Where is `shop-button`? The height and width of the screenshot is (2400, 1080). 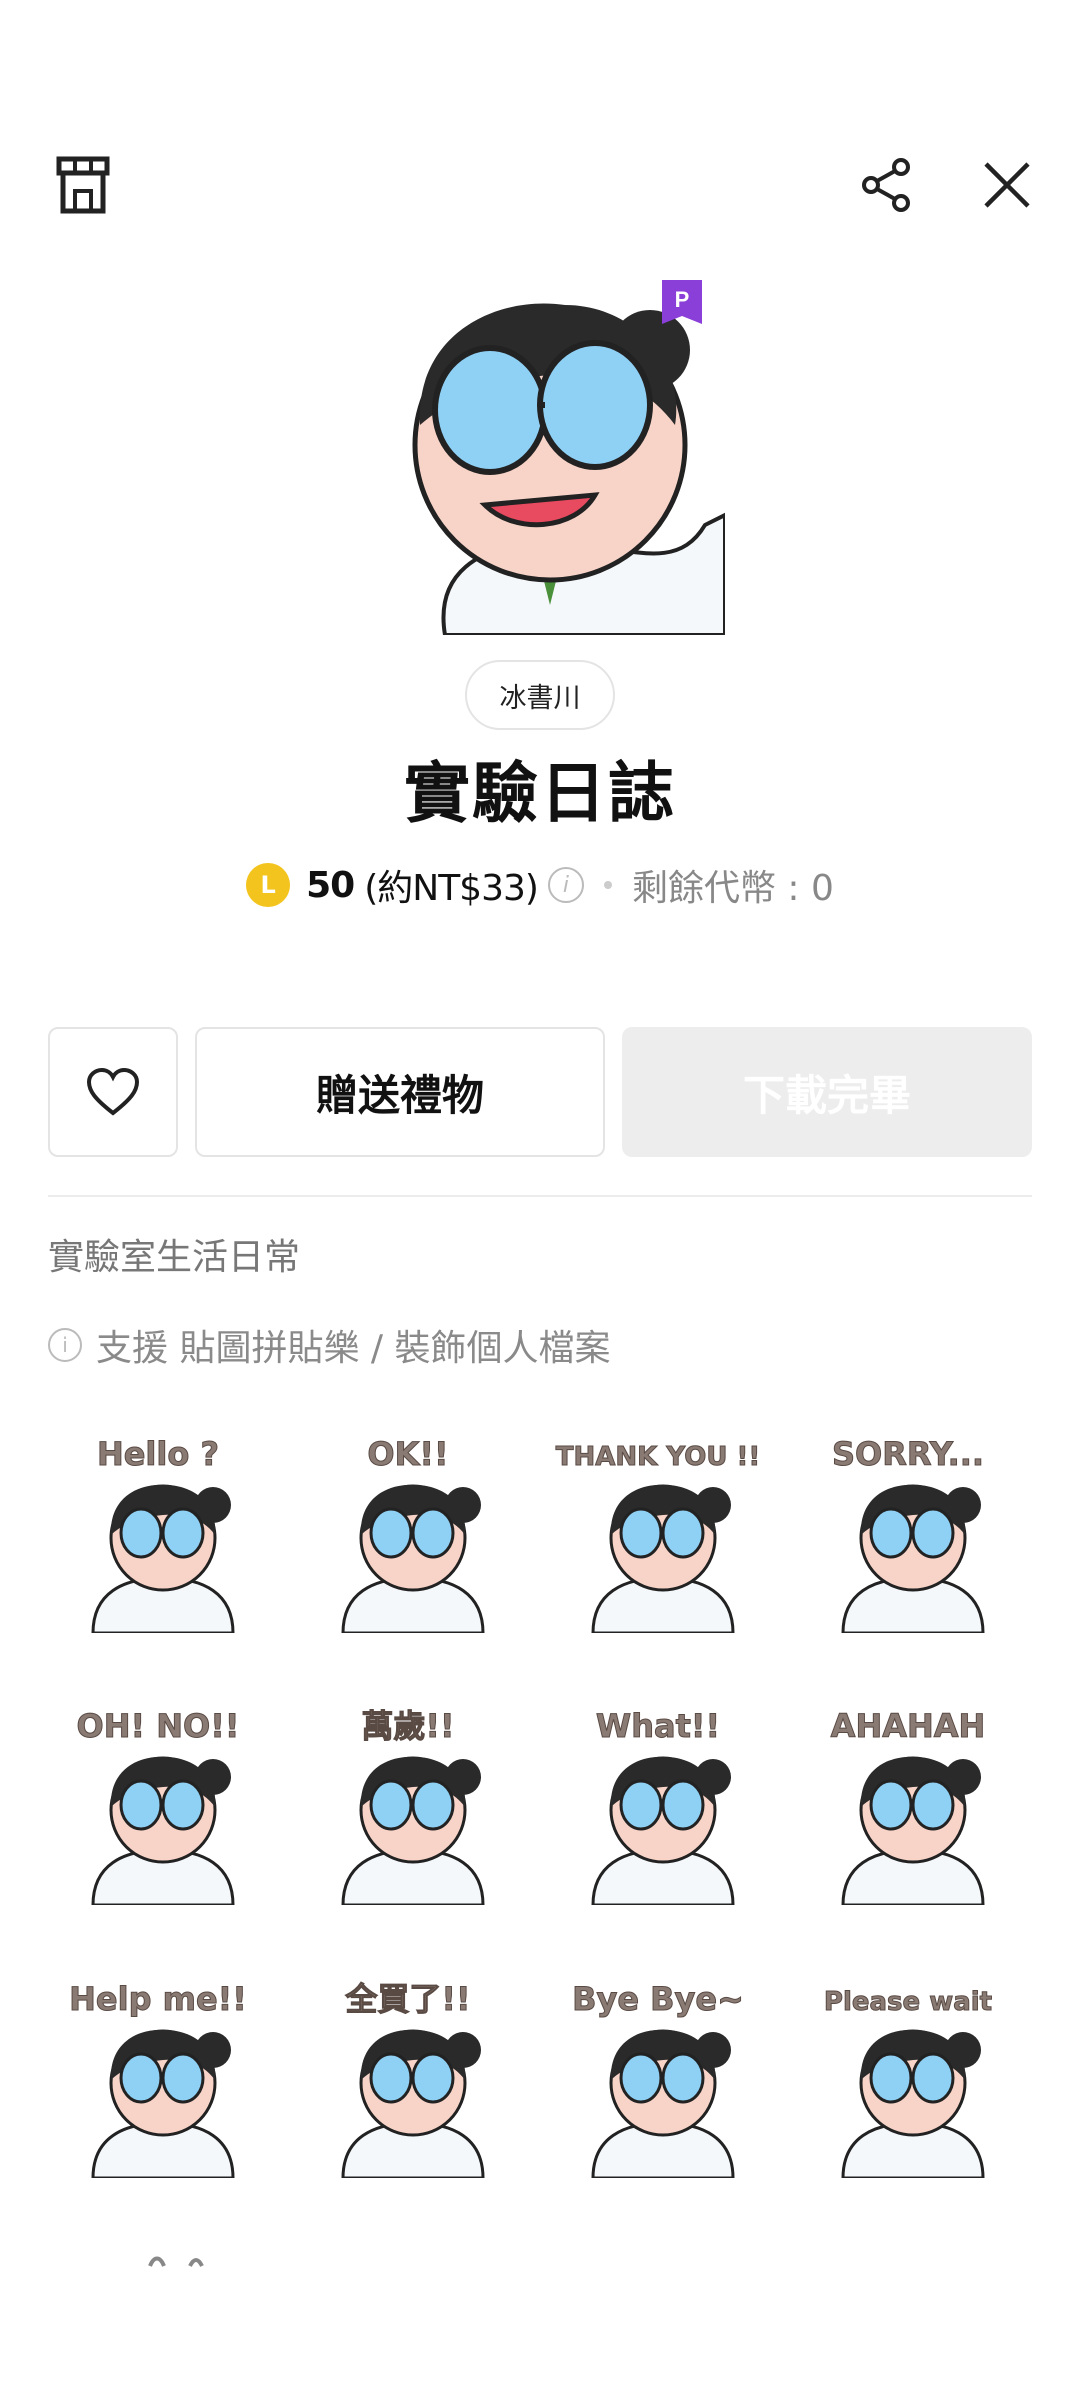 shop-button is located at coordinates (83, 185).